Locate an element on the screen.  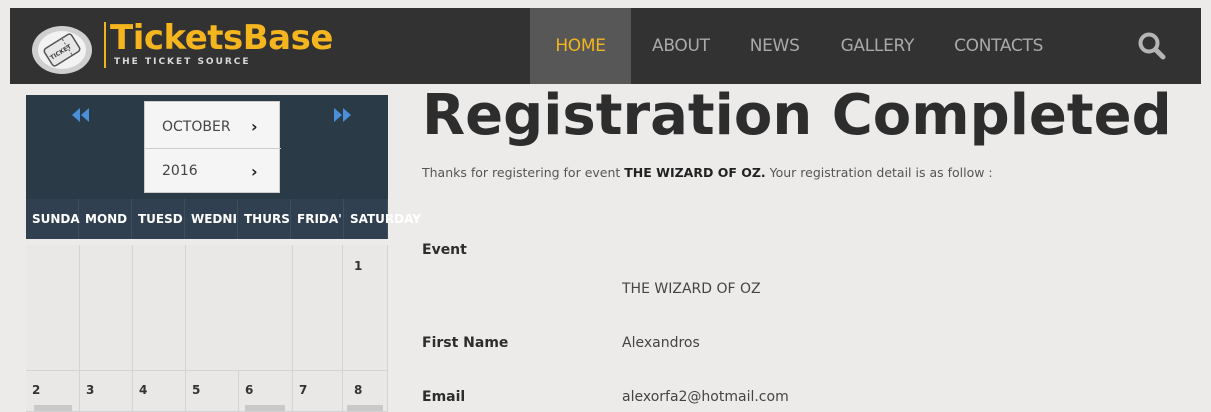
event-name-inline: THE WIZARD OF OZ. is located at coordinates (695, 172).